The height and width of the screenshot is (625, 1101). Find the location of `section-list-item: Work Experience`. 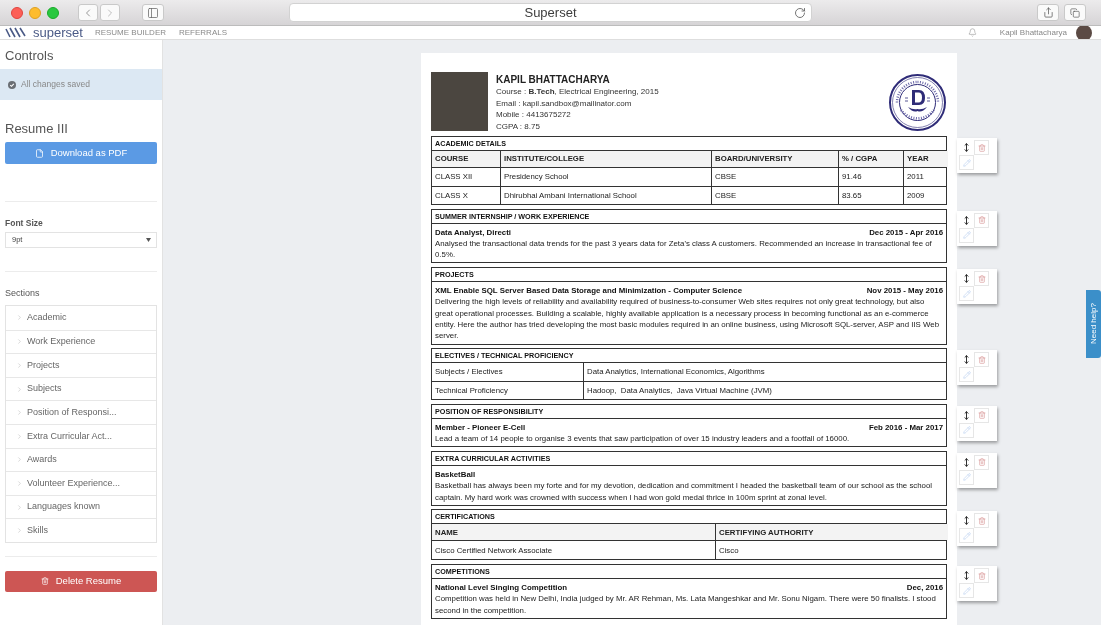

section-list-item: Work Experience is located at coordinates (81, 341).